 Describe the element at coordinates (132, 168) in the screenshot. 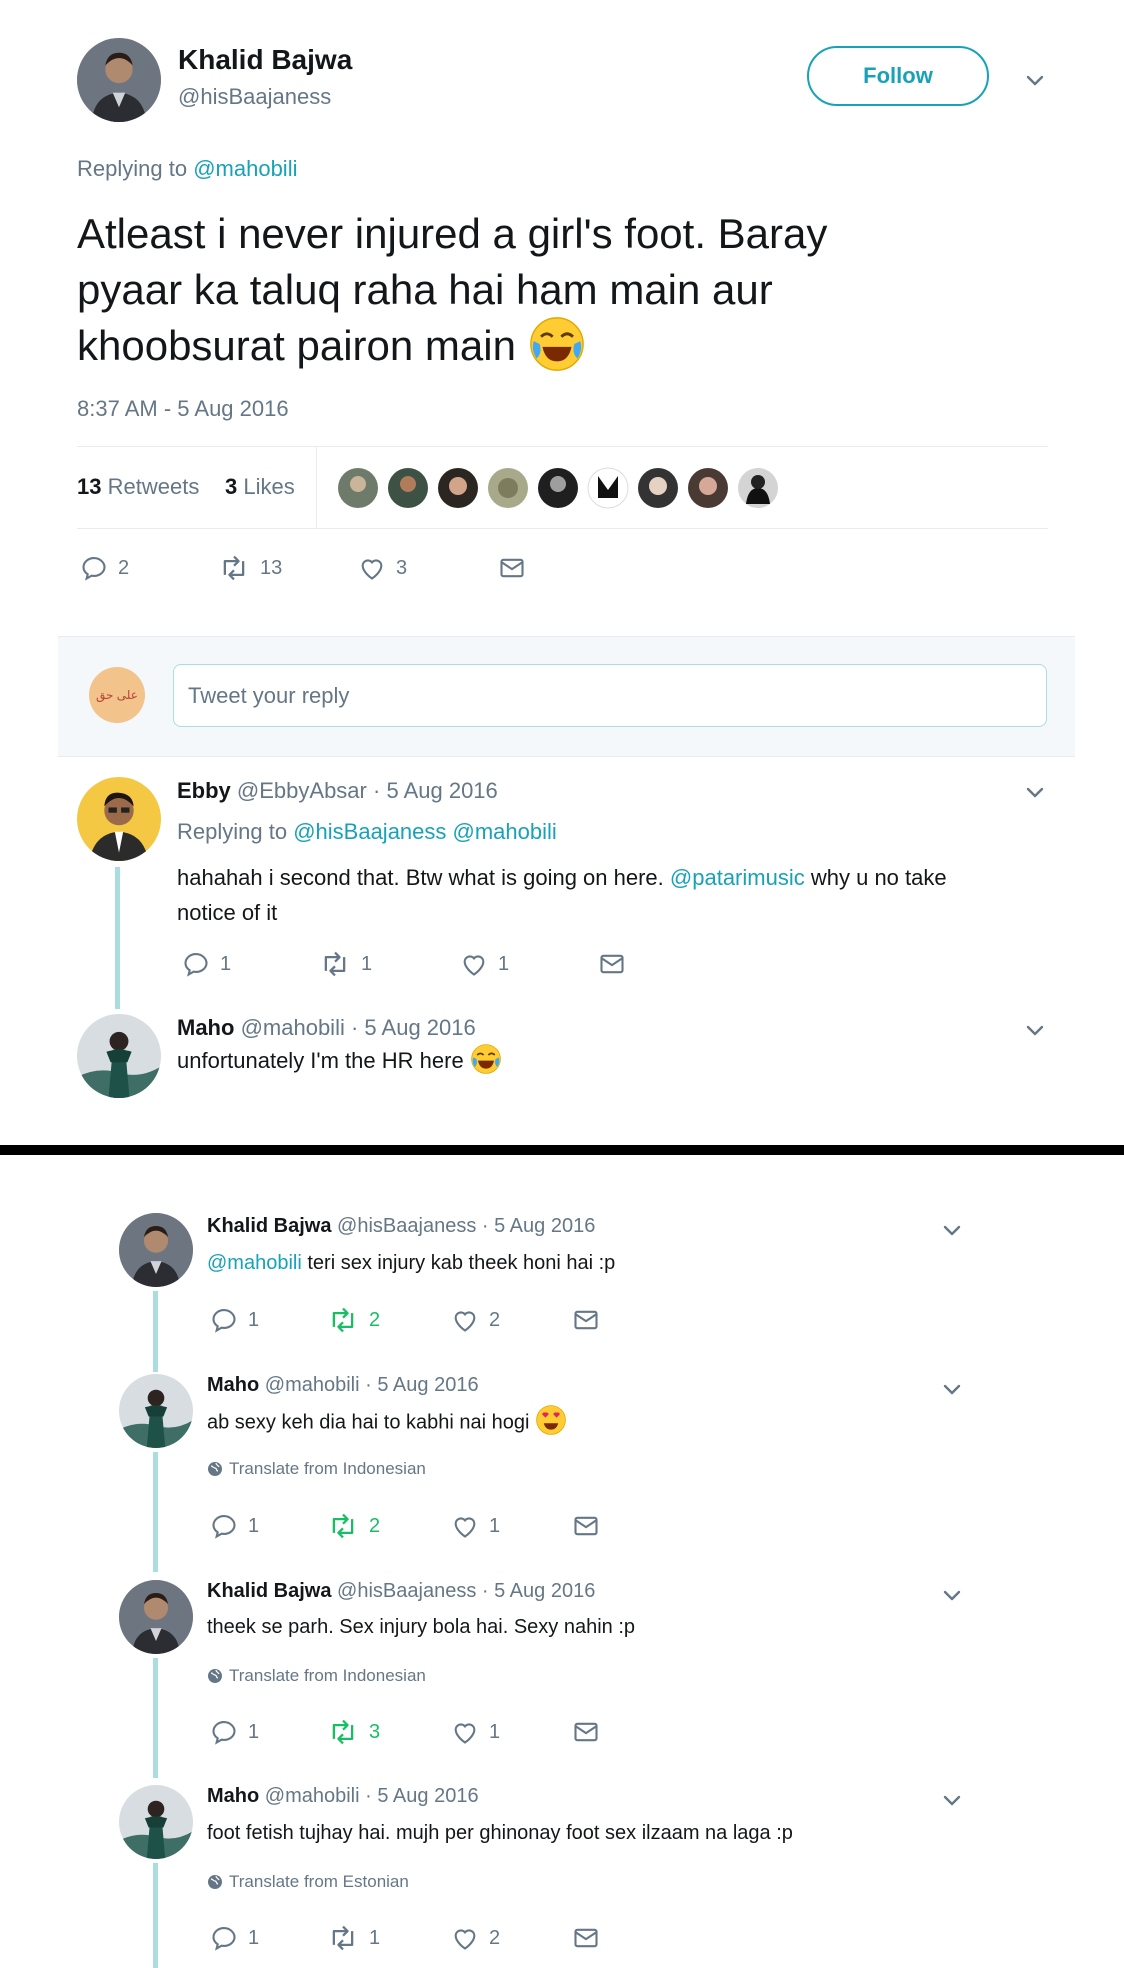

I see `replying-to-label: Replying to` at that location.